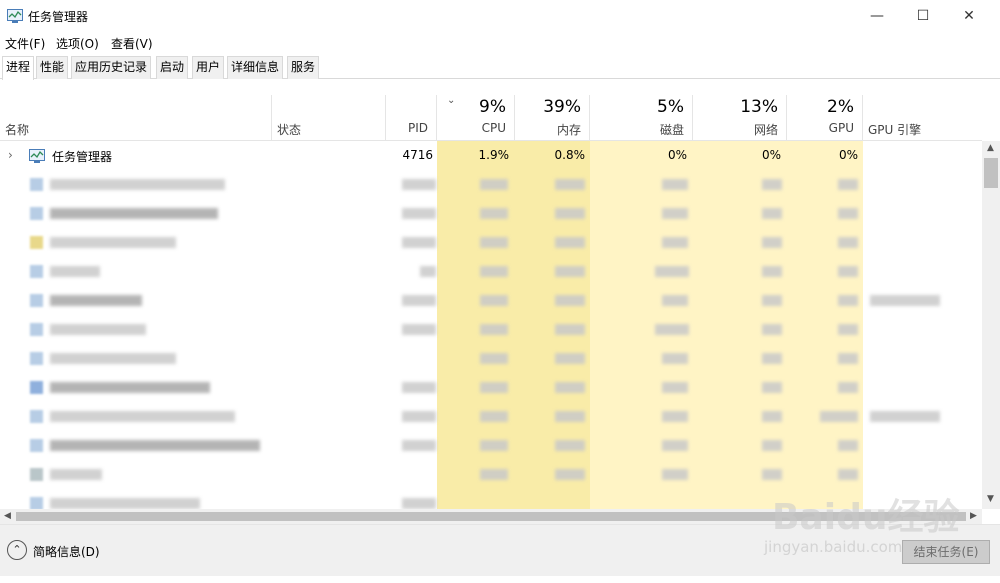 Image resolution: width=1000 pixels, height=583 pixels. What do you see at coordinates (7, 516) in the screenshot?
I see `scroll-left-arrow-icon: ◀` at bounding box center [7, 516].